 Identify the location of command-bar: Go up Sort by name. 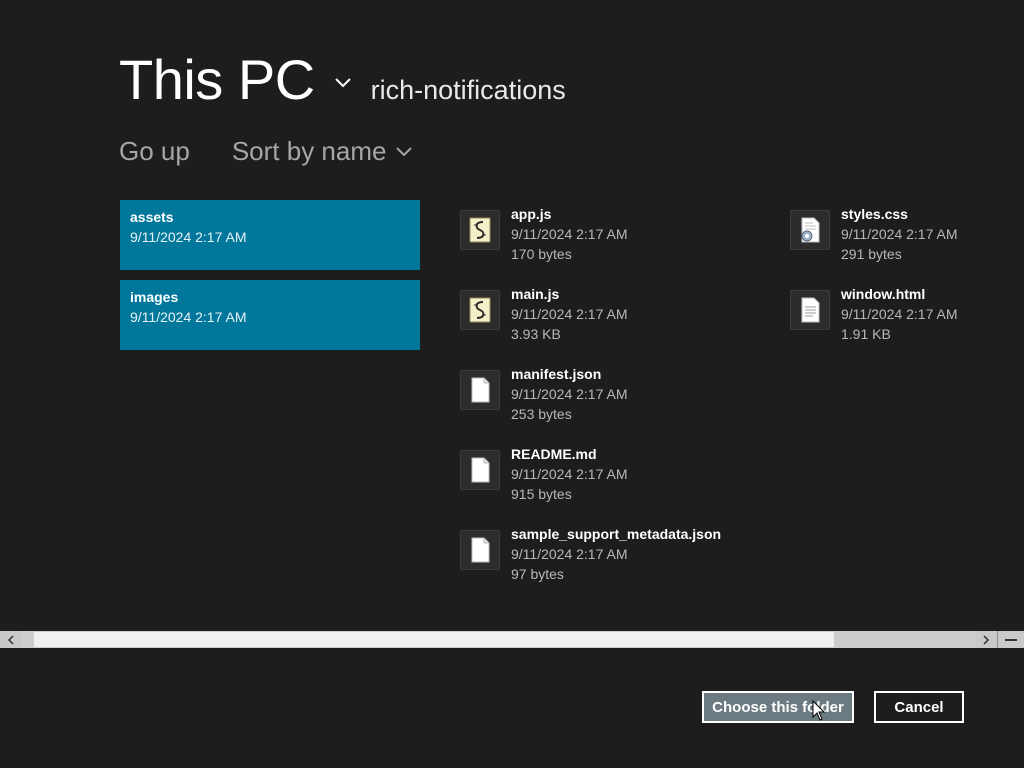
(266, 151).